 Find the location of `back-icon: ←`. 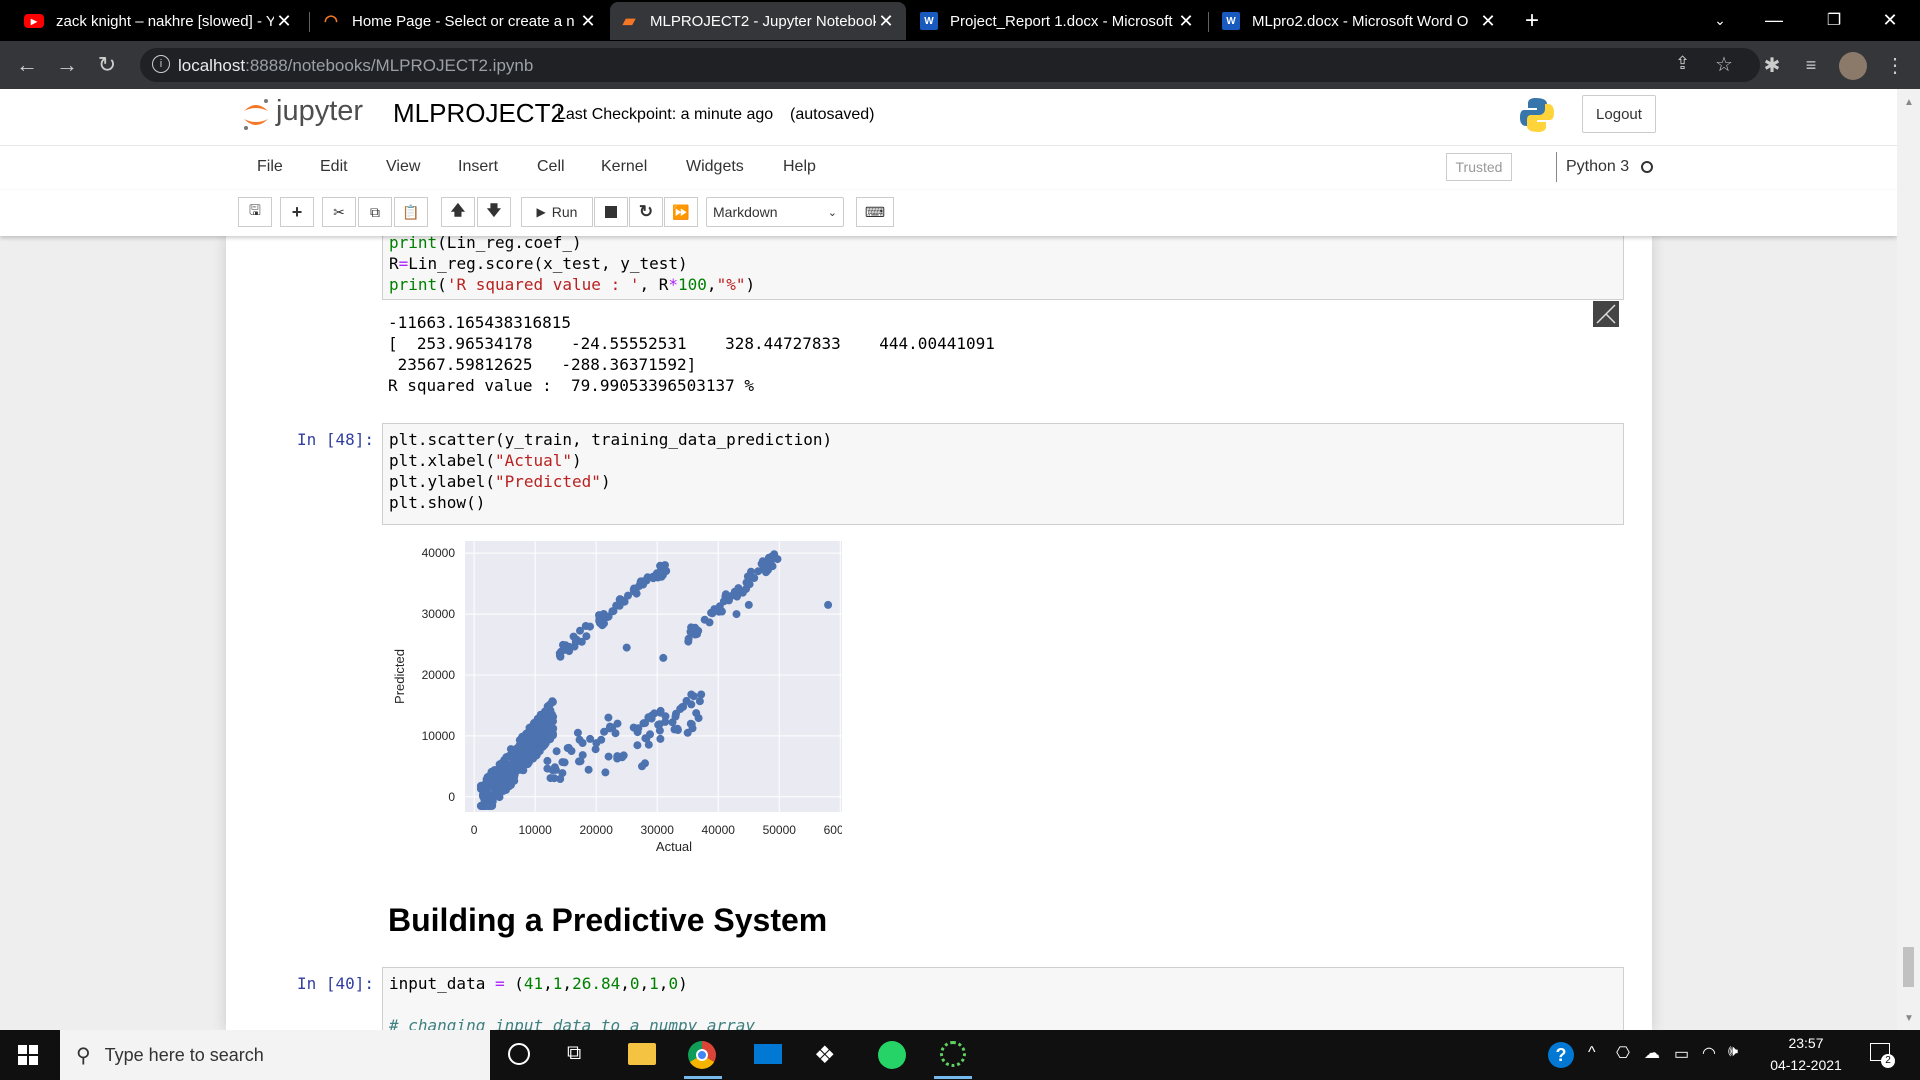

back-icon: ← is located at coordinates (27, 65).